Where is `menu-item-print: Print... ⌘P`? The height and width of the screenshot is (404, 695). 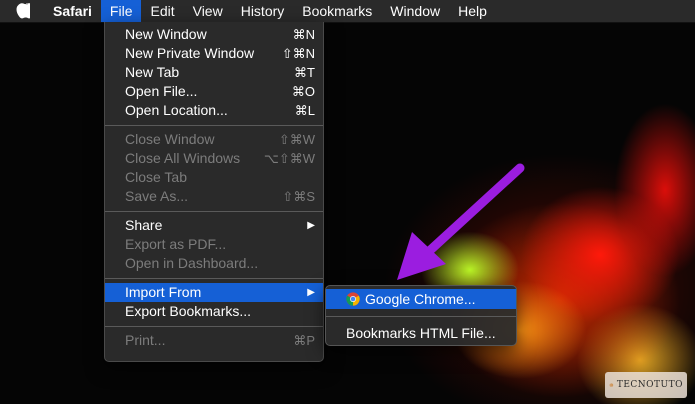
menu-item-print: Print... ⌘P is located at coordinates (220, 340).